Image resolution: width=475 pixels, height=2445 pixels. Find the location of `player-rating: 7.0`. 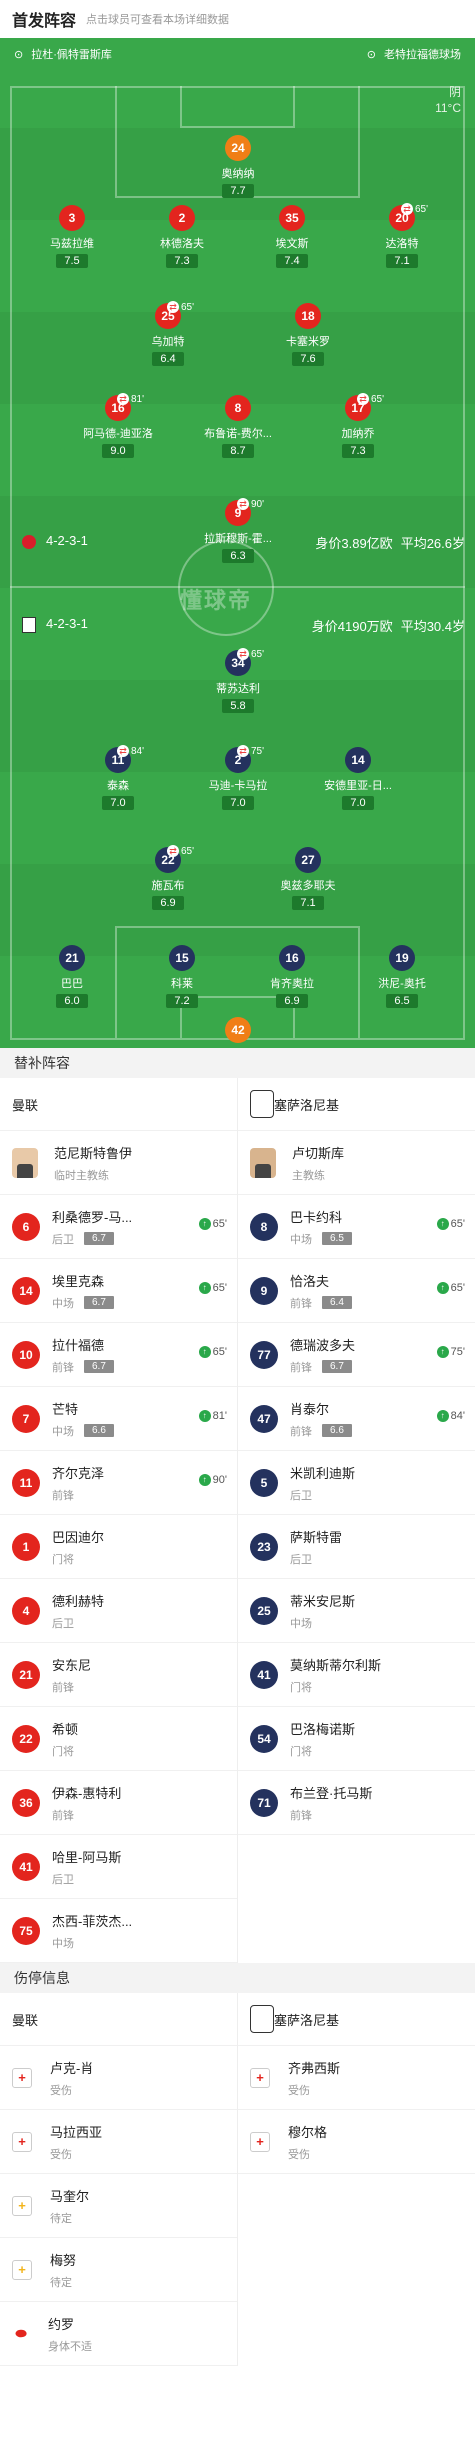

player-rating: 7.0 is located at coordinates (358, 803).